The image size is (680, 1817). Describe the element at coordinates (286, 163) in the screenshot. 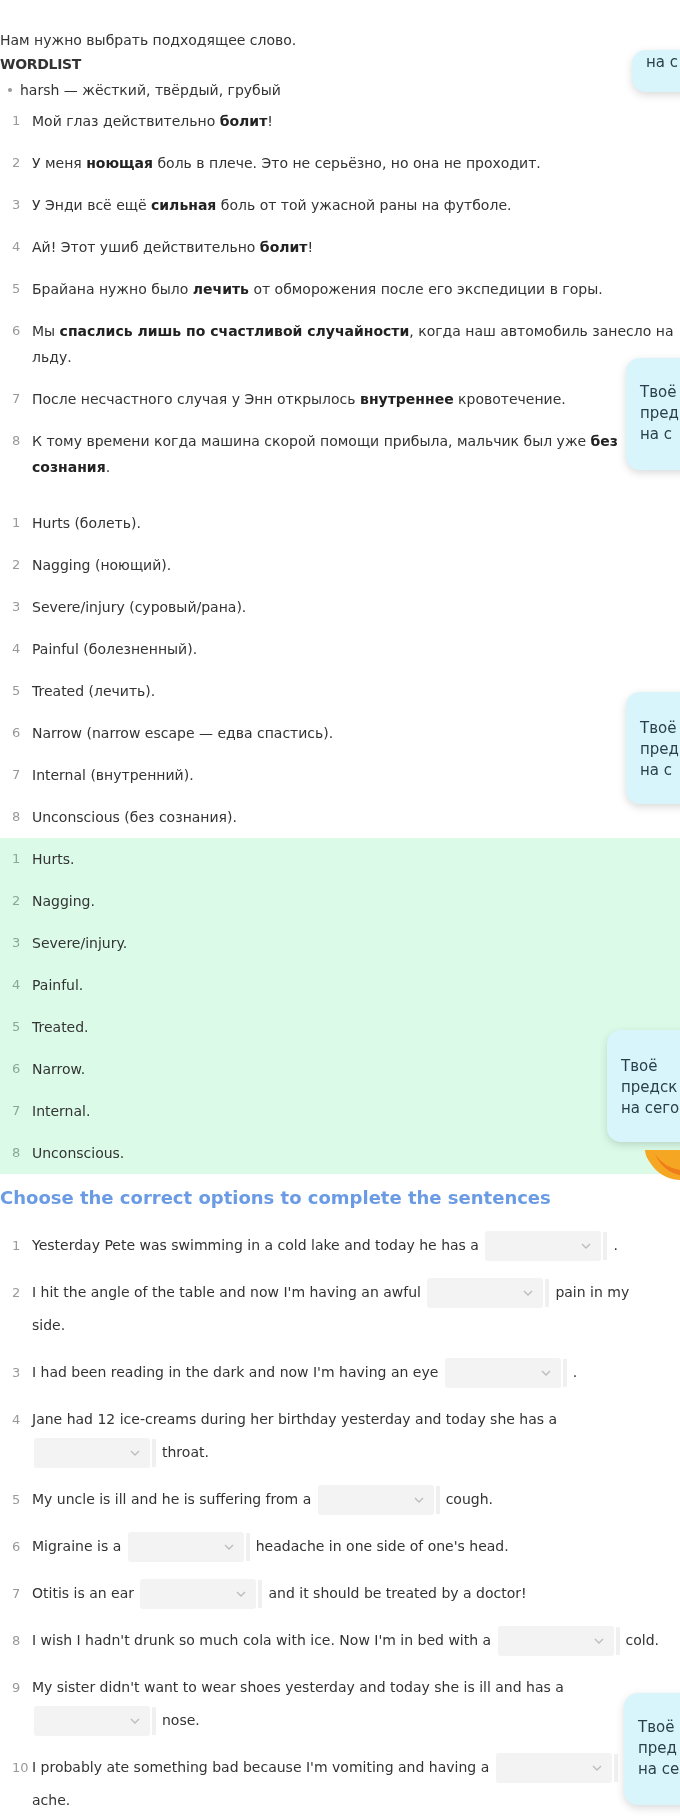

I see `translation-sentence: У меня ноющая боль в плече. Это не серьёзно, но она не проходит.` at that location.